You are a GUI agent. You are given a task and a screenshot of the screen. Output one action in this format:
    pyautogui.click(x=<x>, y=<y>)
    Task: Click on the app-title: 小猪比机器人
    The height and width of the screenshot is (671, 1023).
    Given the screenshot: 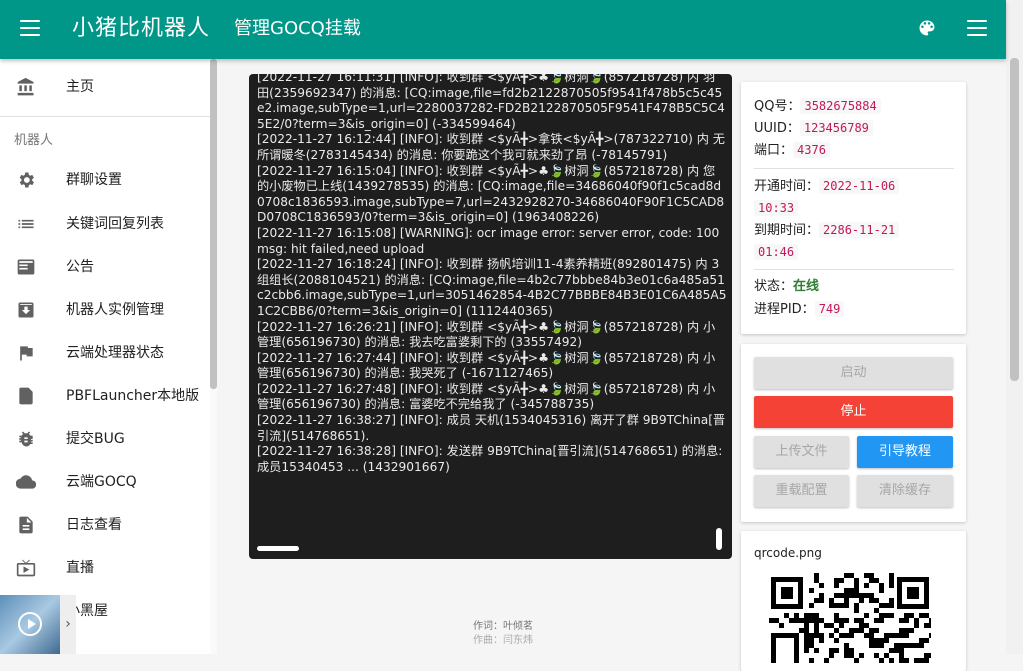 What is the action you would take?
    pyautogui.click(x=141, y=29)
    